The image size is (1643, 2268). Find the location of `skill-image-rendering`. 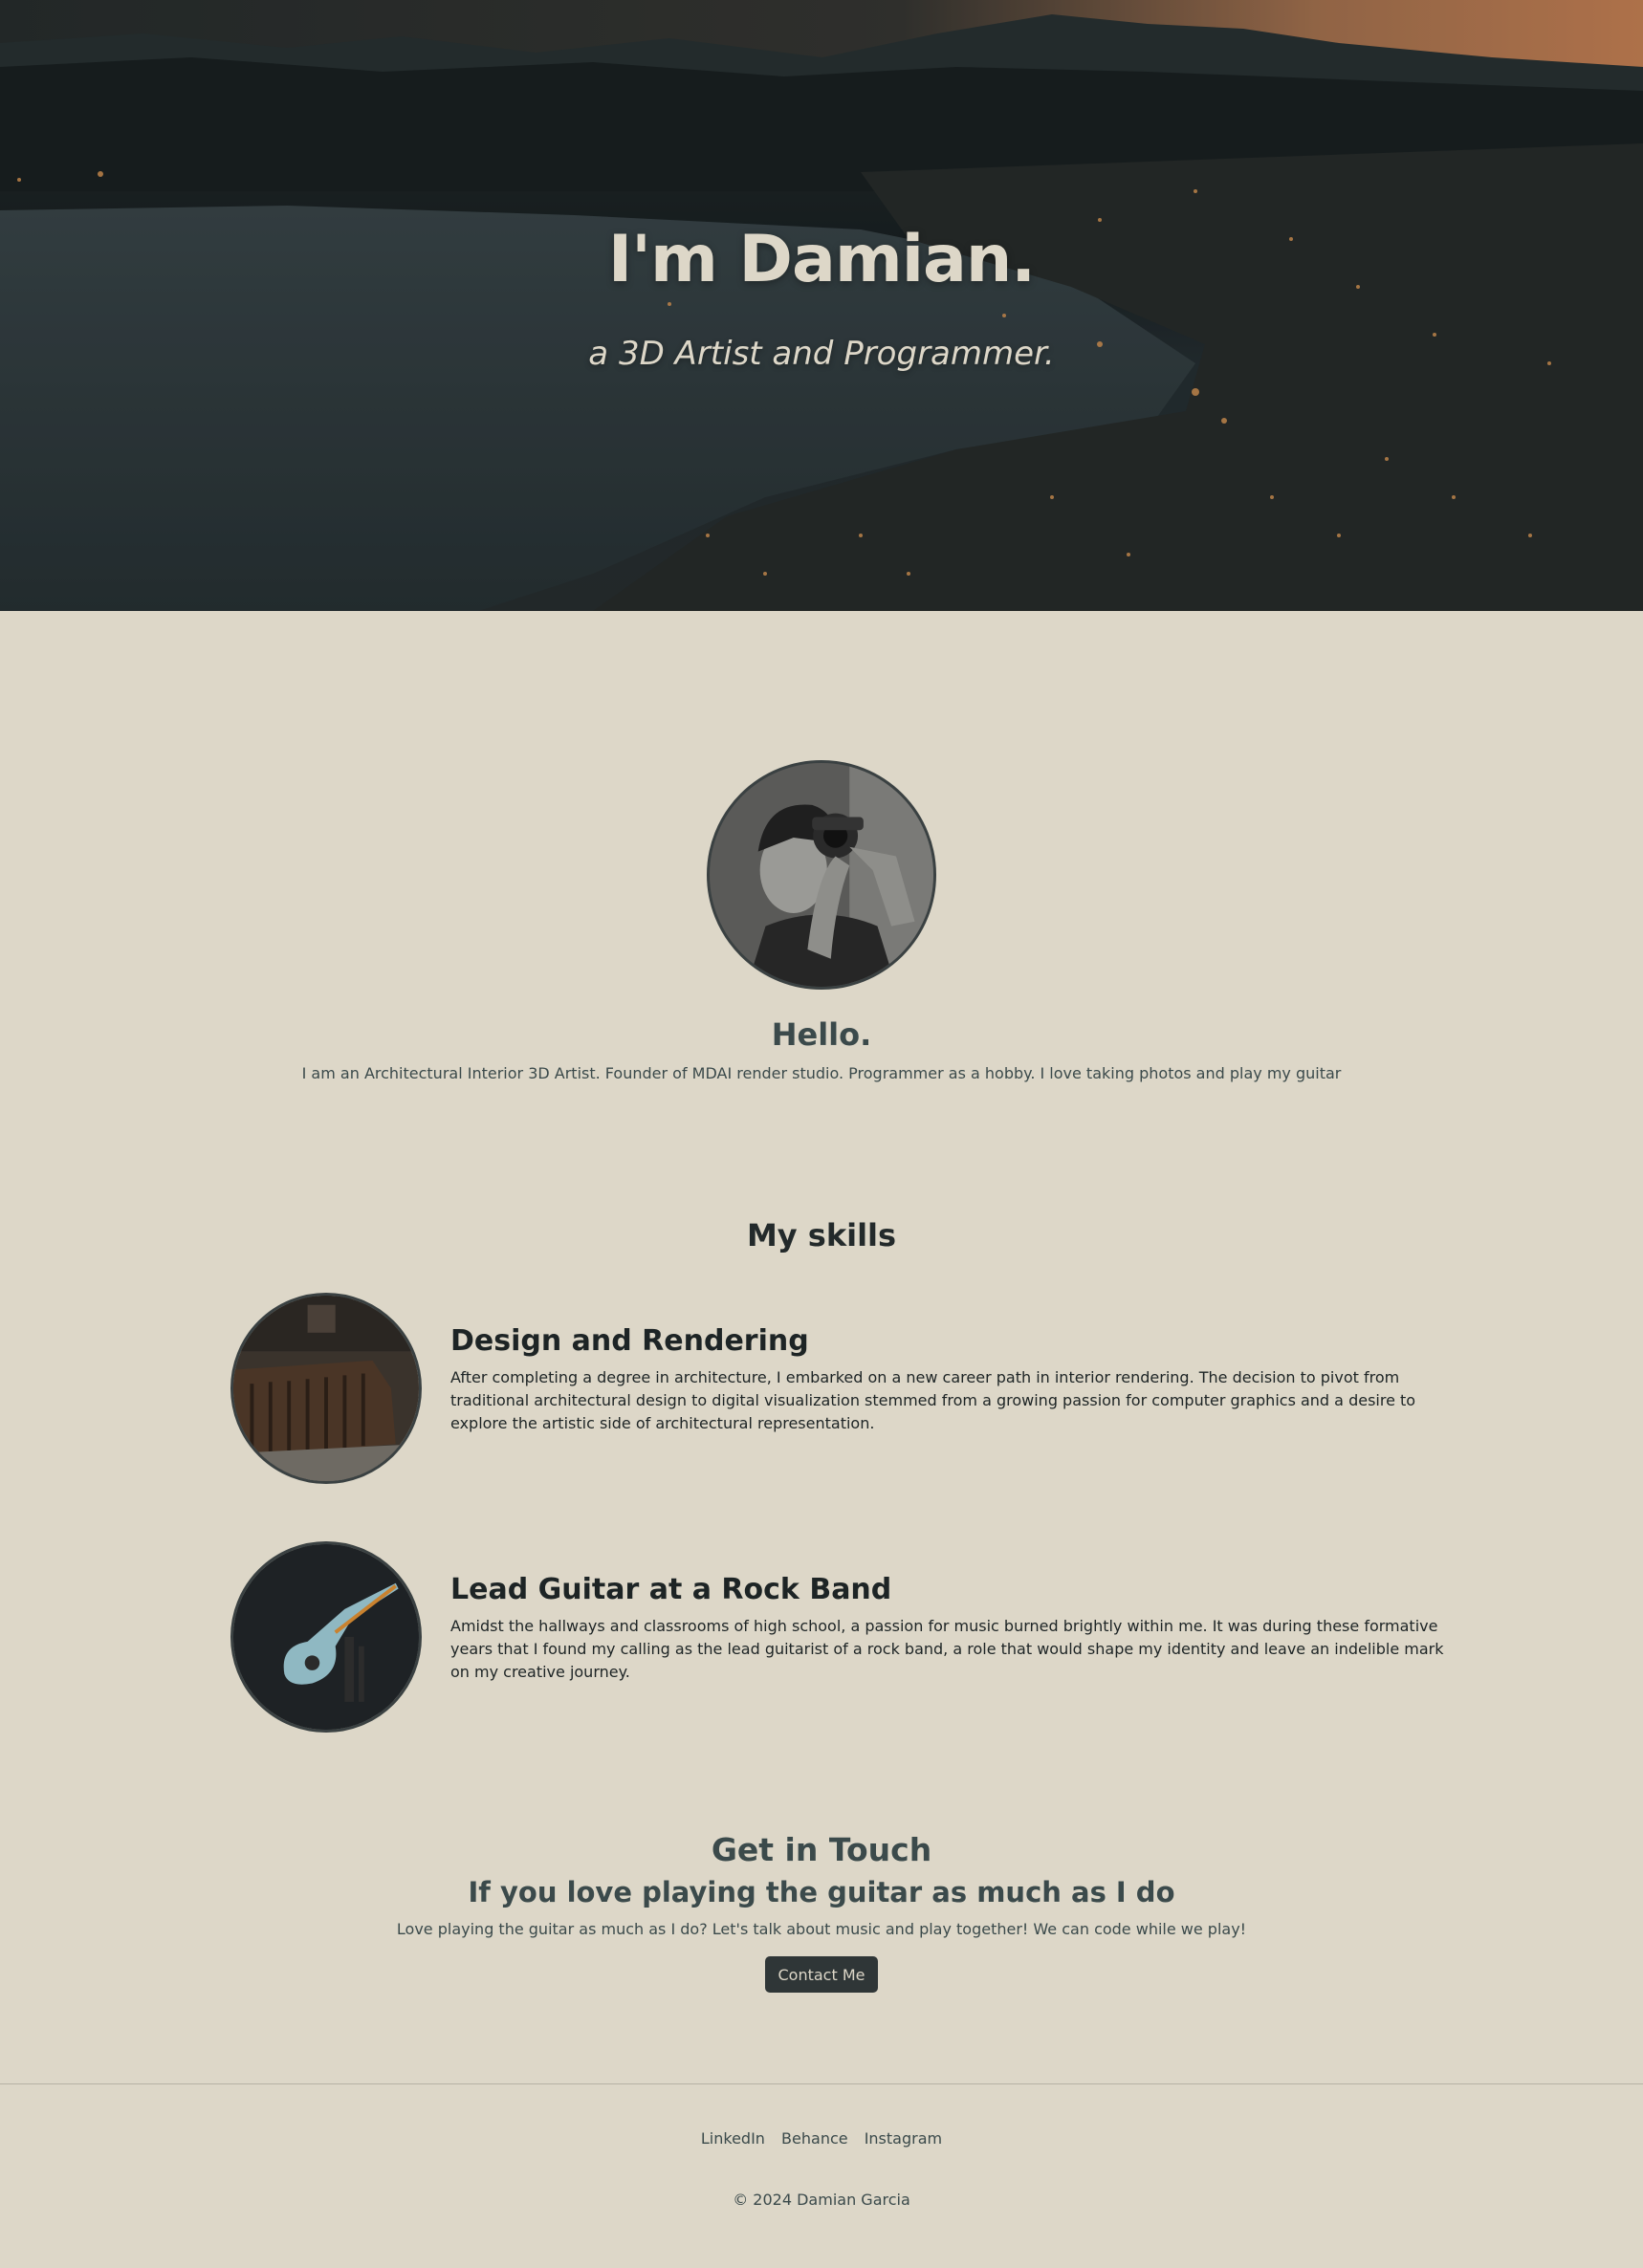

skill-image-rendering is located at coordinates (326, 1389).